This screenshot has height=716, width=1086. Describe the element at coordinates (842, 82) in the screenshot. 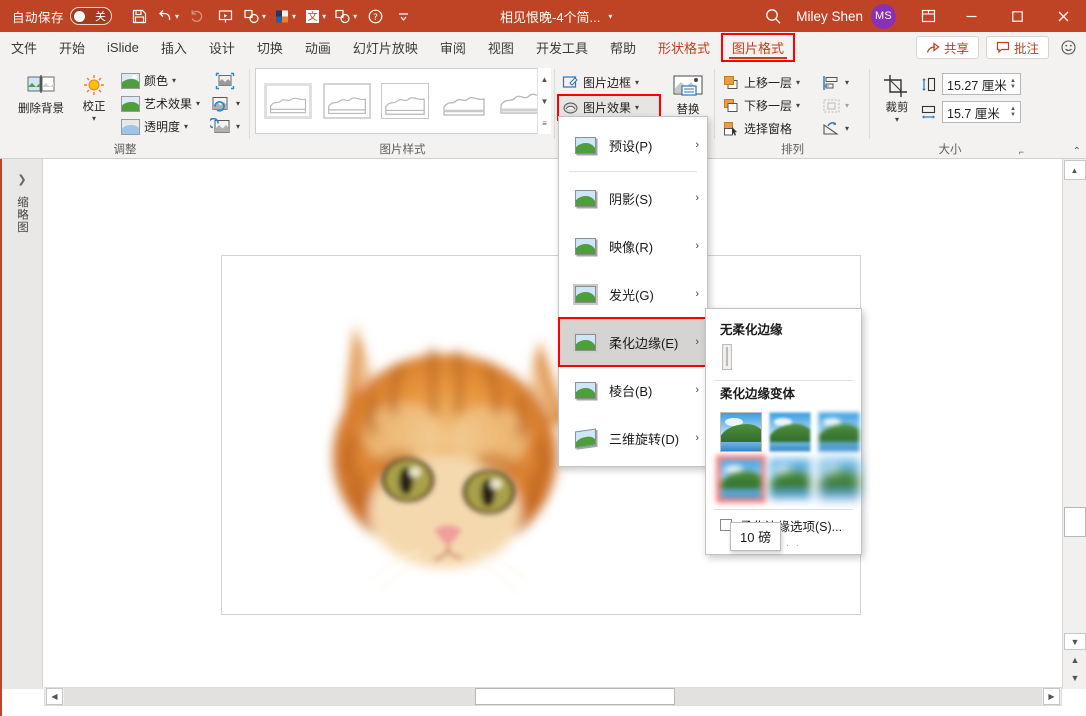

I see `align-button: ▾` at that location.